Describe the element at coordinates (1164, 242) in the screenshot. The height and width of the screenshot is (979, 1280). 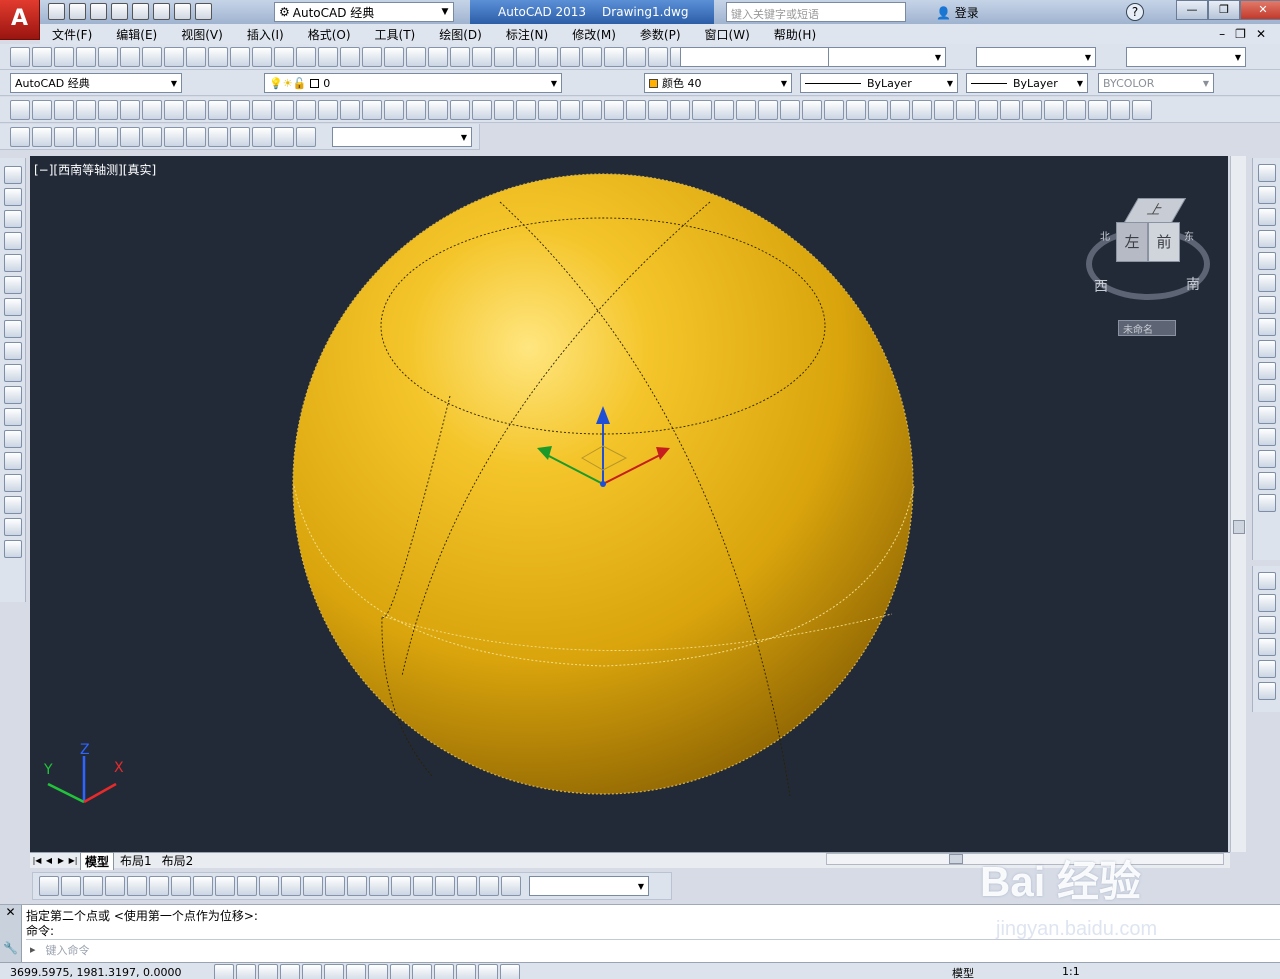
I see `viewcube-front-face: 前` at that location.